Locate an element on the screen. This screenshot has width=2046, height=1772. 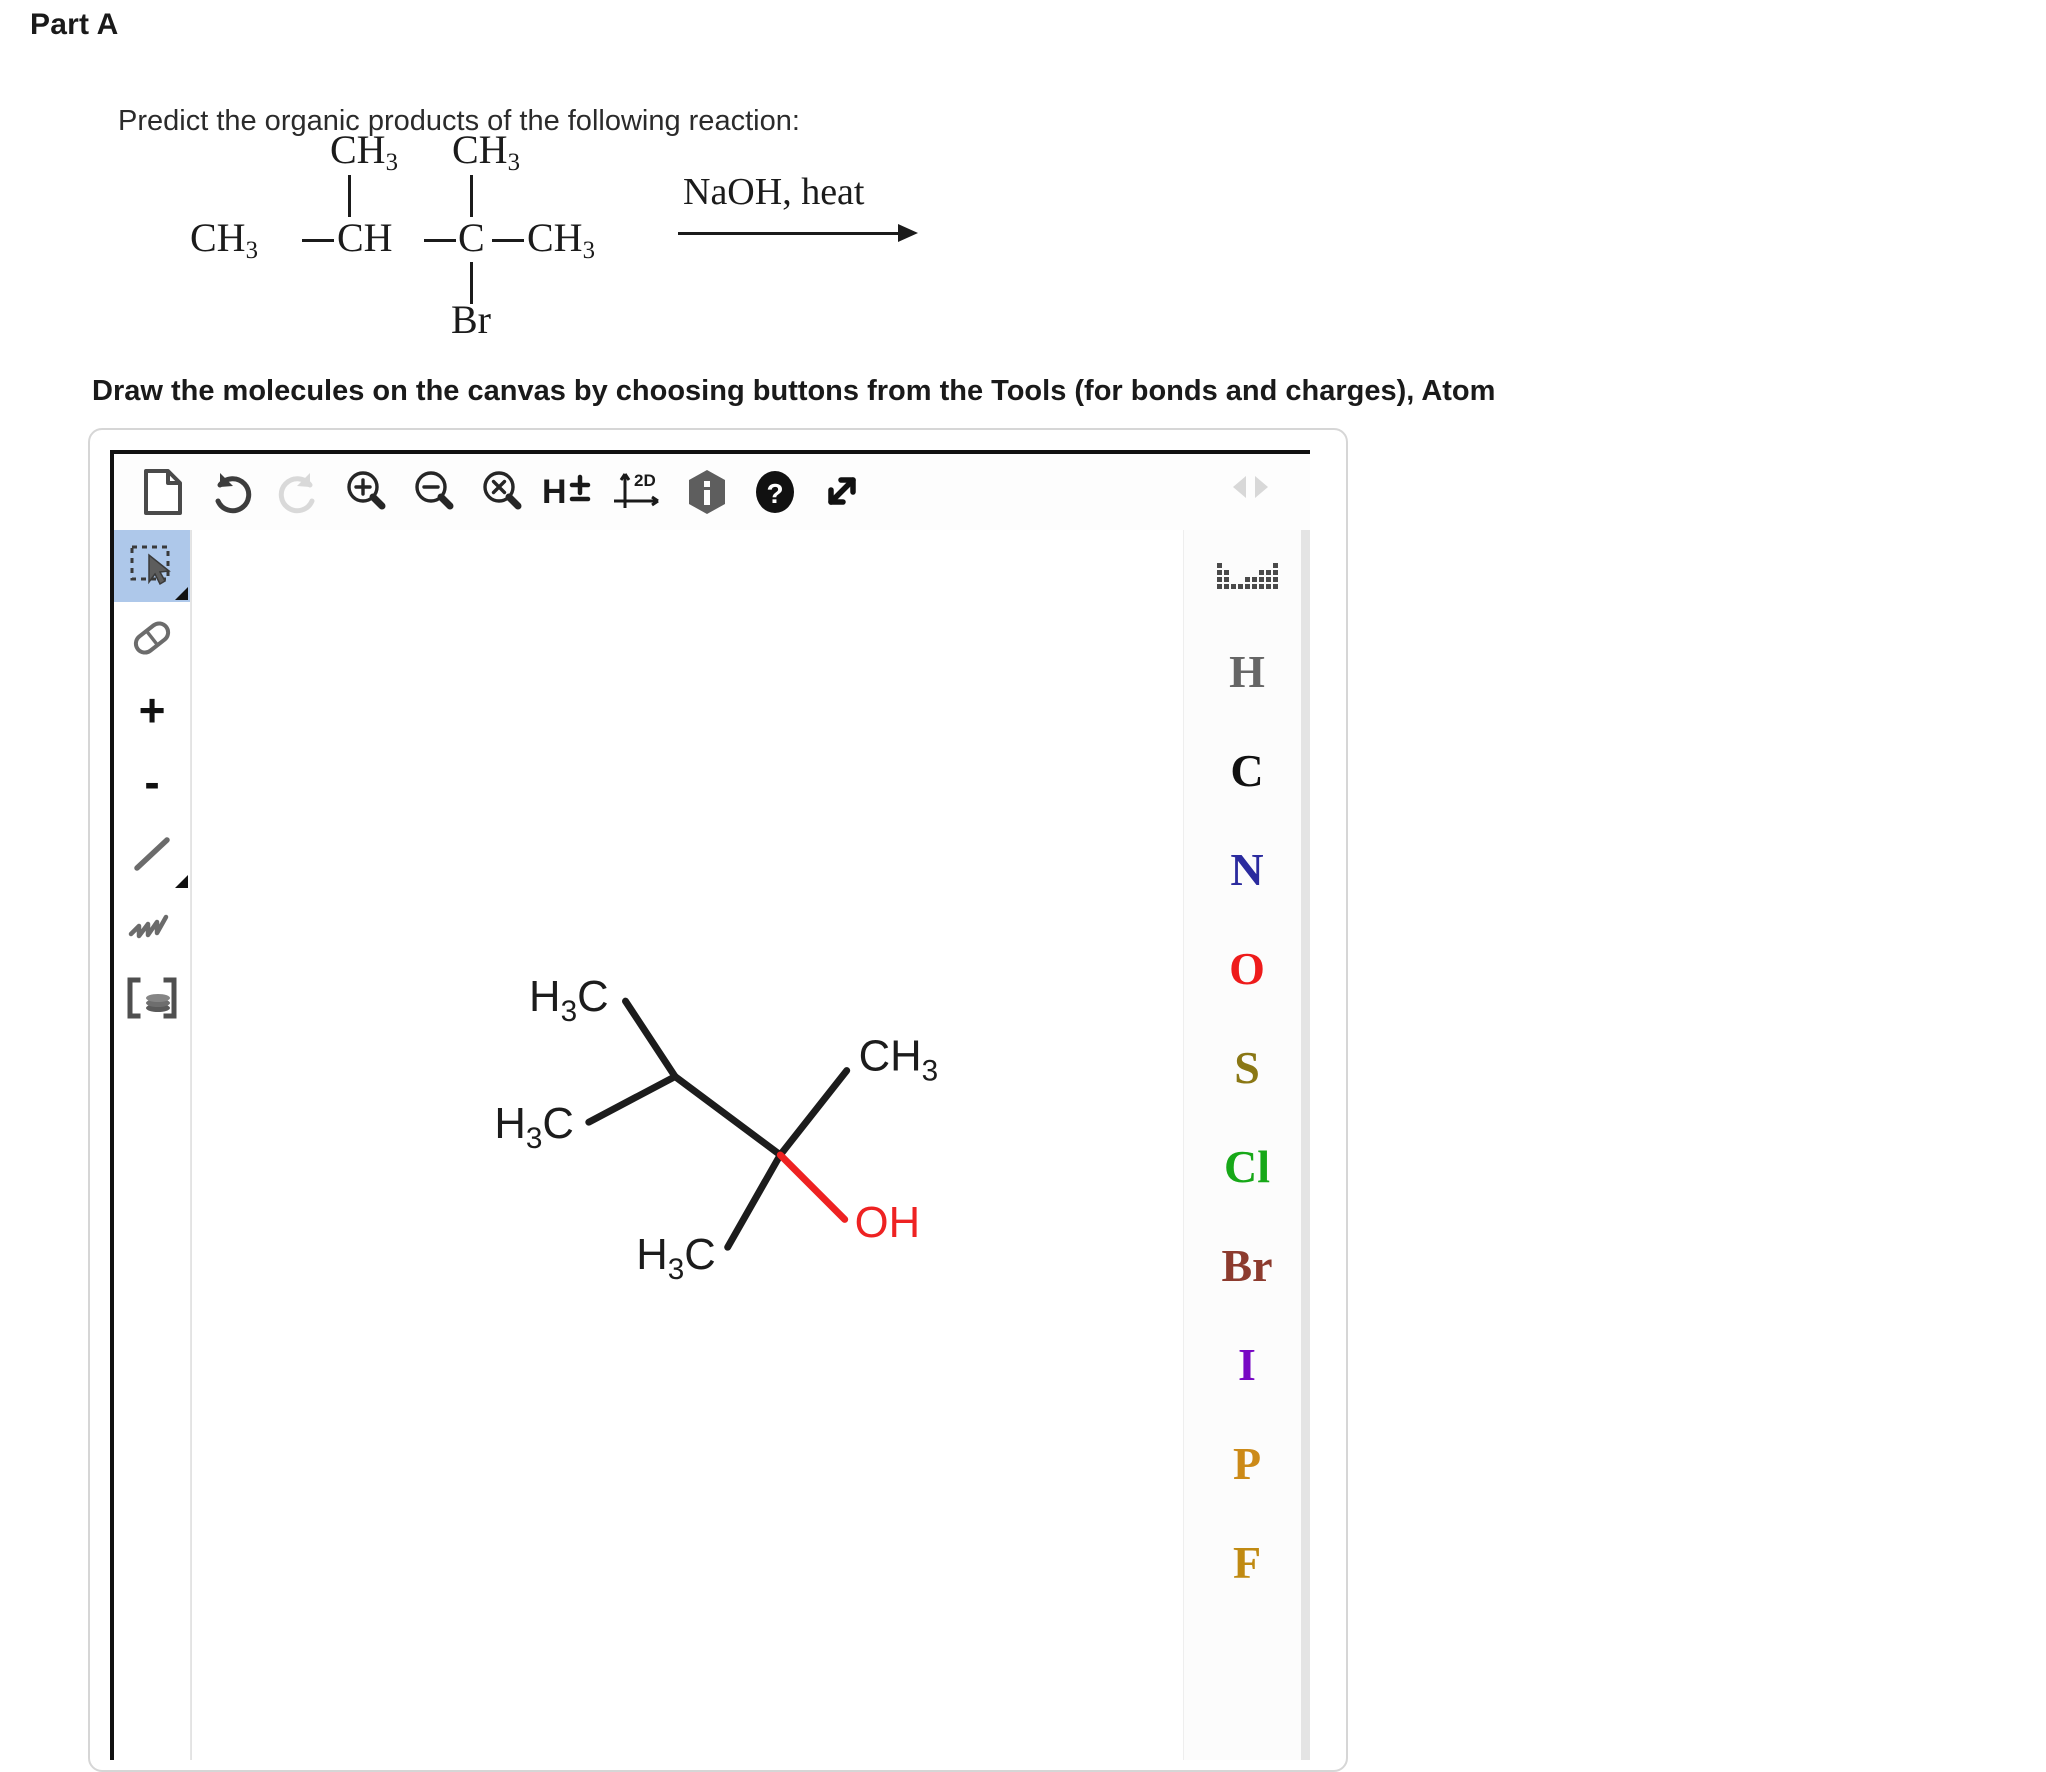
element-h: H is located at coordinates (1247, 671).